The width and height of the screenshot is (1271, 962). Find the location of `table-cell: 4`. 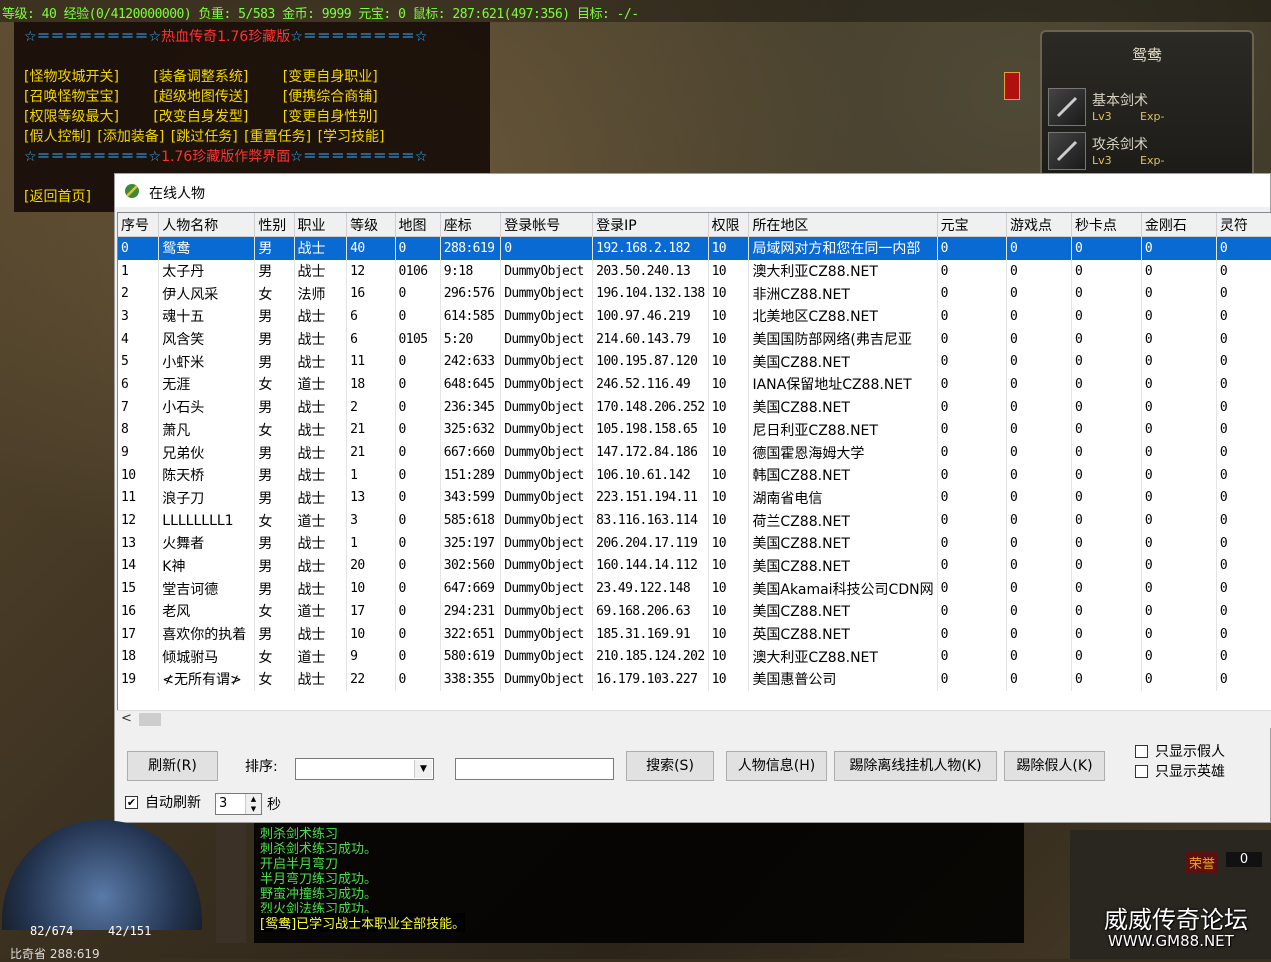

table-cell: 4 is located at coordinates (139, 339).